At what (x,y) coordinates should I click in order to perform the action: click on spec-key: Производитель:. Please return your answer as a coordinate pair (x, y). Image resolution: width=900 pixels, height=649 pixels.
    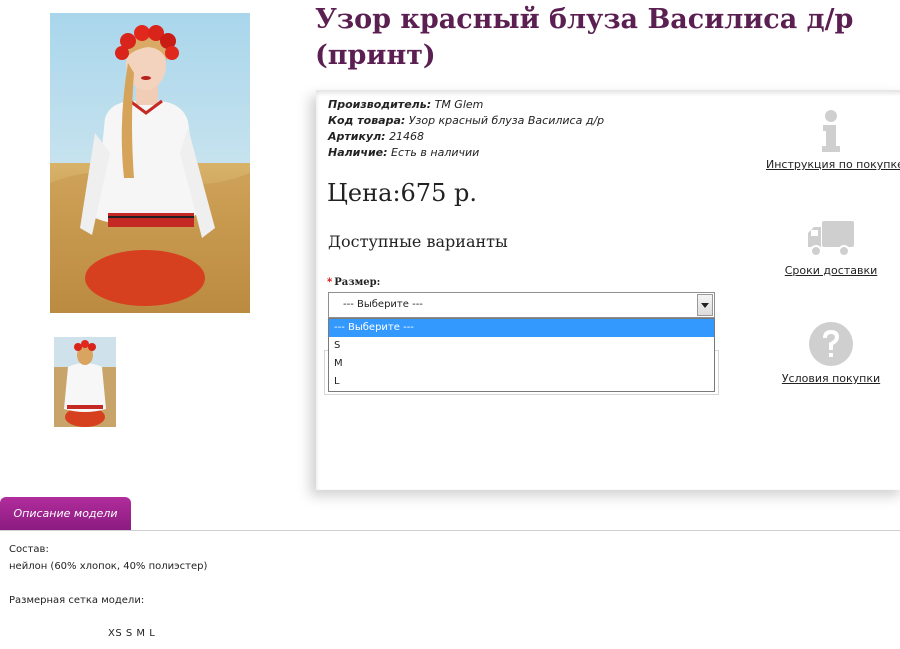
    Looking at the image, I should click on (380, 104).